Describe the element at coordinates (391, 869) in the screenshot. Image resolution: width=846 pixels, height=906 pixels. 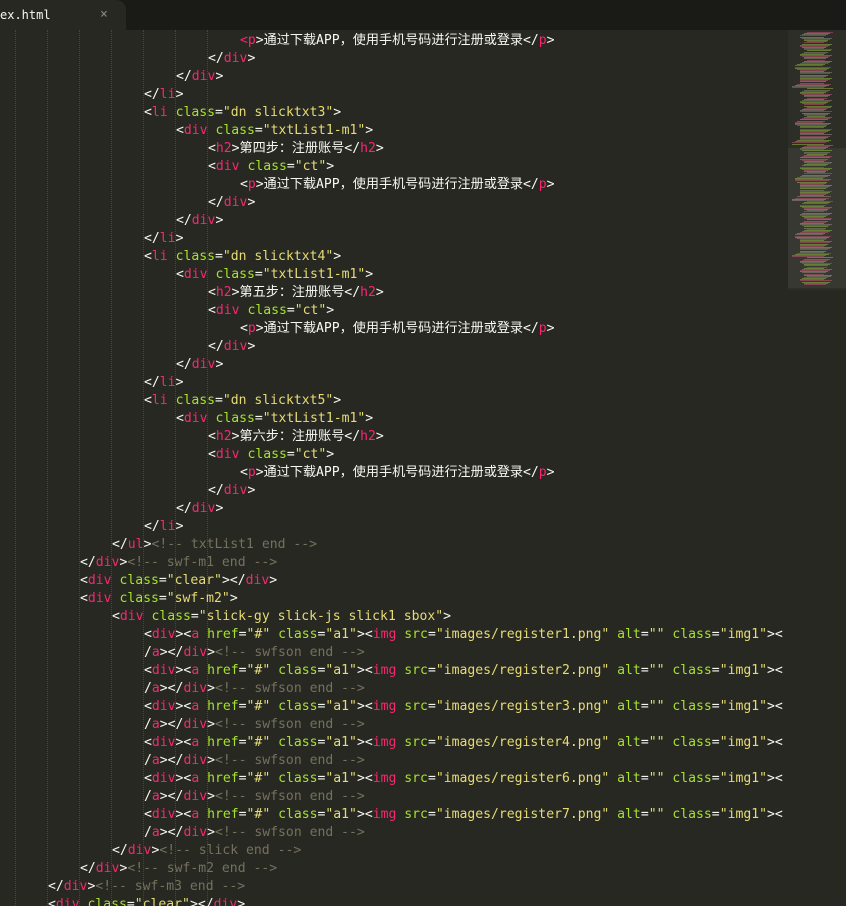
I see `code-line: </div><!-- swf-m2 end -->` at that location.